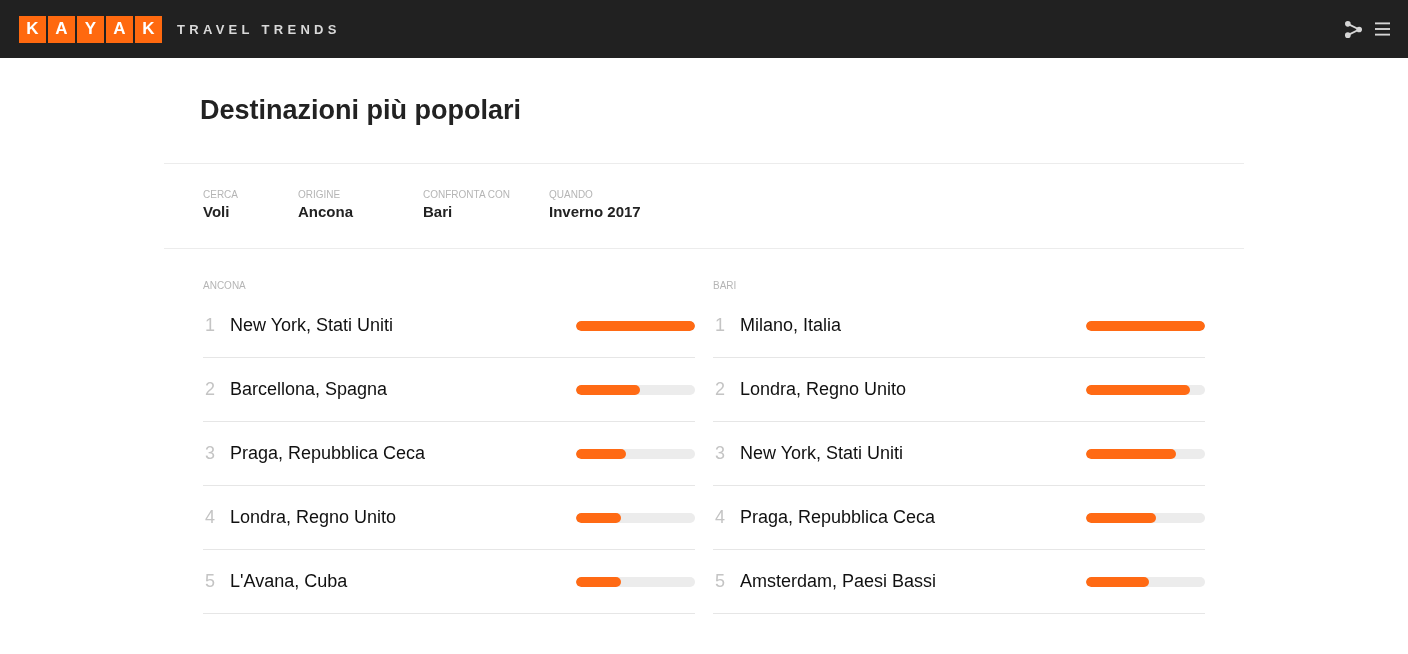  I want to click on list-heading: ANCONA, so click(224, 285).